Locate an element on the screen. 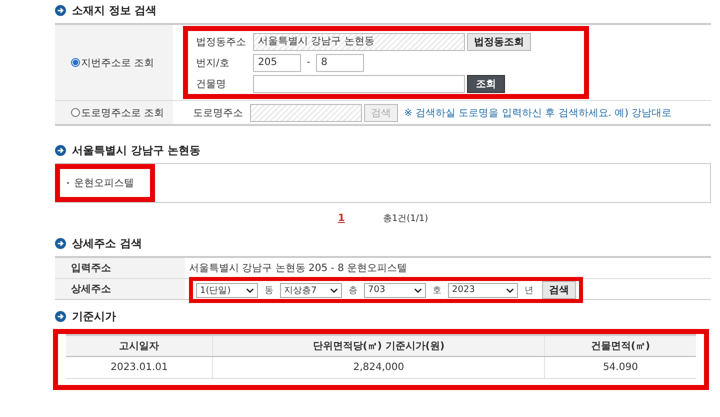  field-label: 번지/호 is located at coordinates (213, 63).